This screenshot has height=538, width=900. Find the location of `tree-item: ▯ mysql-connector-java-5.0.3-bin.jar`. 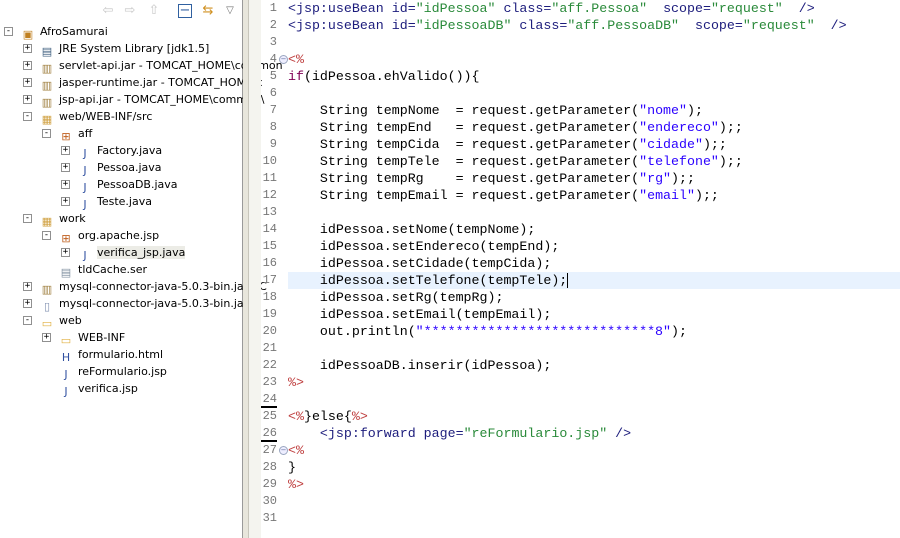

tree-item: ▯ mysql-connector-java-5.0.3-bin.jar is located at coordinates (143, 304).